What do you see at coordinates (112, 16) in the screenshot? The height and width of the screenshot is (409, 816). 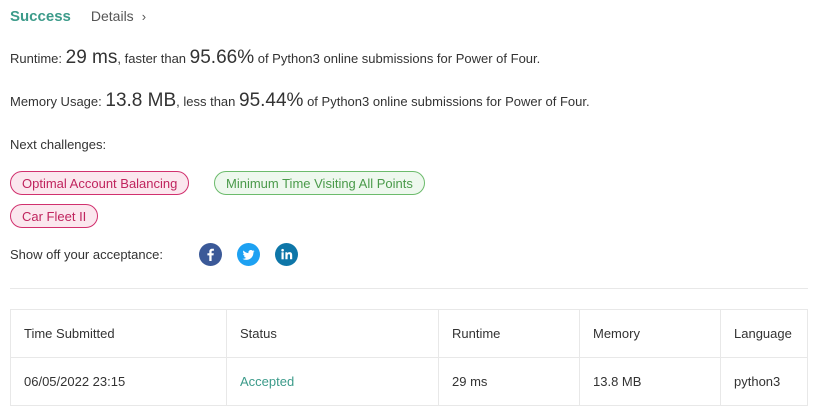 I see `details-label: Details` at bounding box center [112, 16].